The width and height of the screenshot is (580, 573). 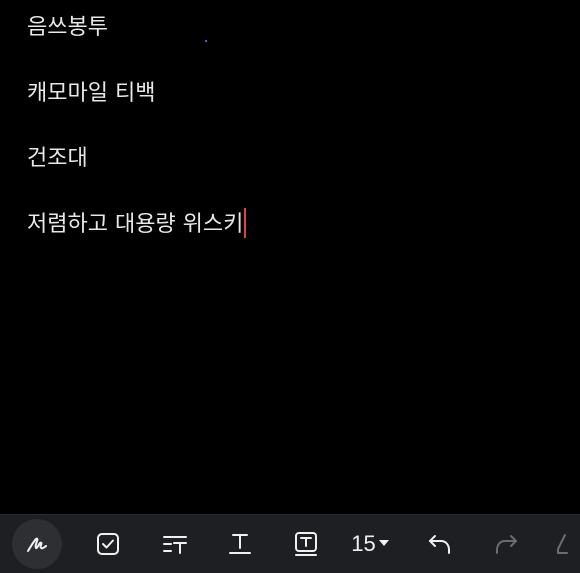 I want to click on checkbox-icon, so click(x=108, y=544).